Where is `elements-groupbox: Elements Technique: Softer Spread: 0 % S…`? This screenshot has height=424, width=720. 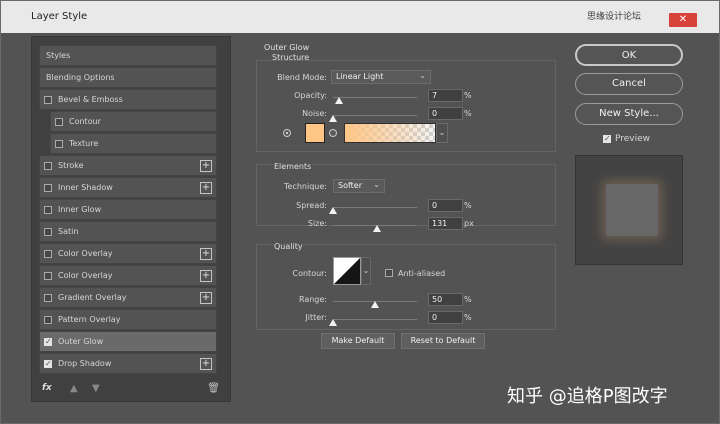
elements-groupbox: Elements Technique: Softer Spread: 0 % S… is located at coordinates (406, 197).